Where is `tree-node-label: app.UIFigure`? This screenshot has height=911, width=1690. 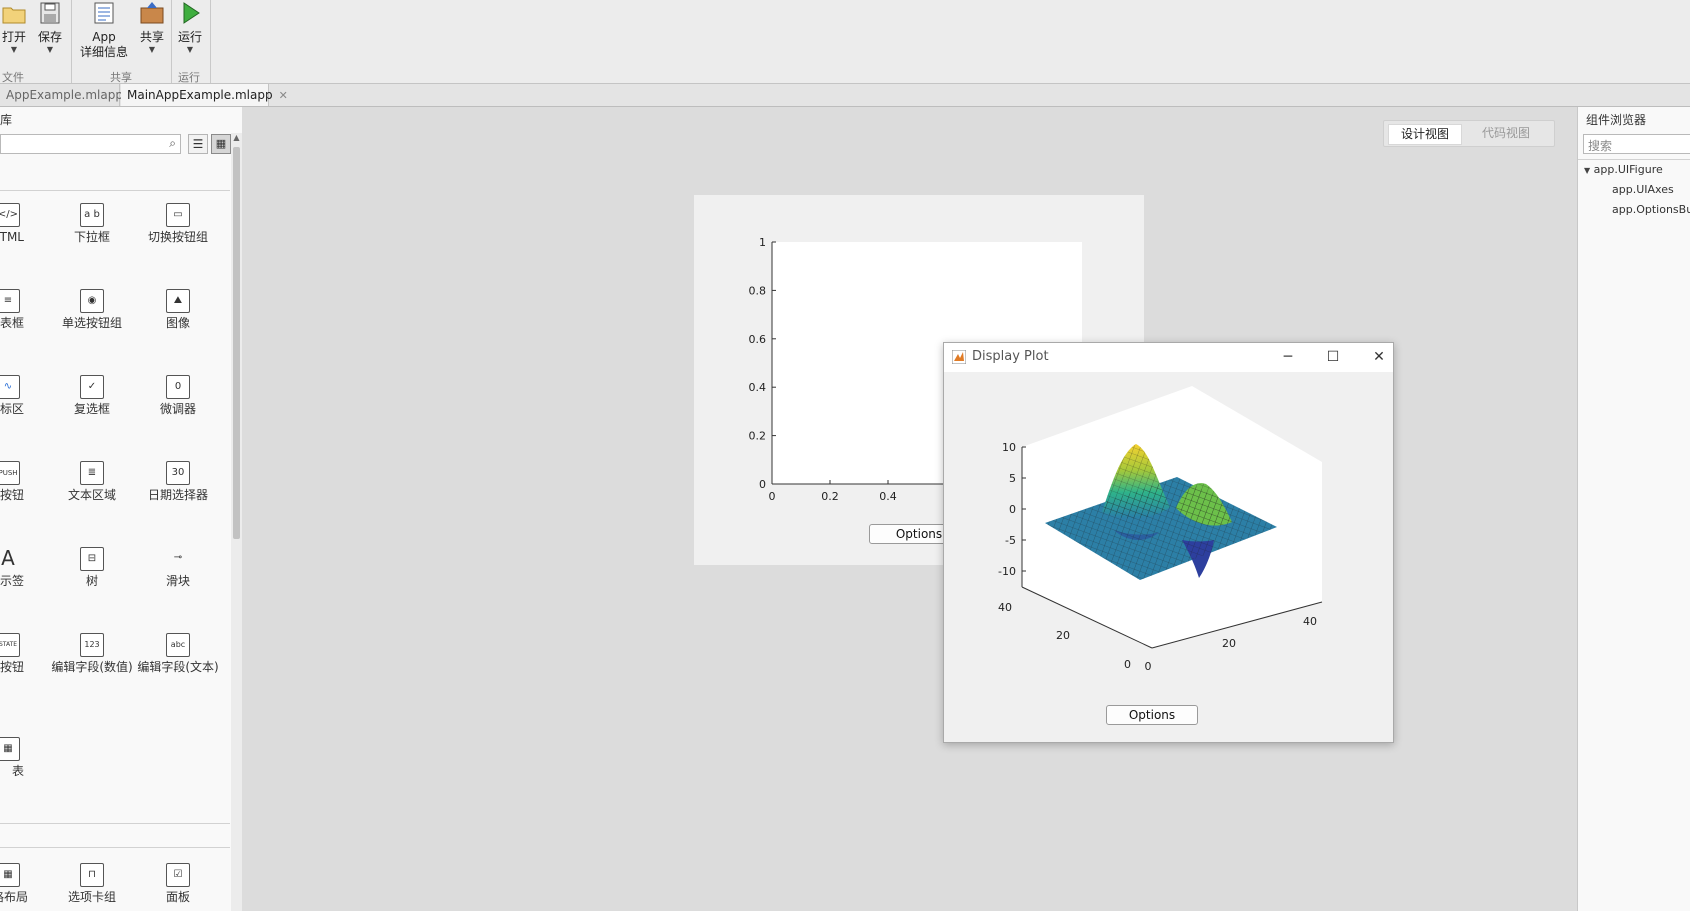 tree-node-label: app.UIFigure is located at coordinates (1628, 169).